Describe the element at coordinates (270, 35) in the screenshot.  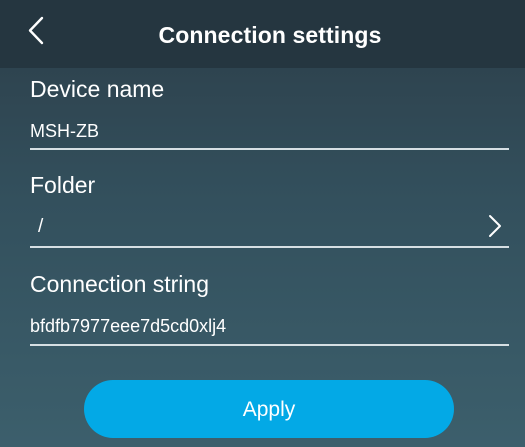
I see `page-title: Connection settings` at that location.